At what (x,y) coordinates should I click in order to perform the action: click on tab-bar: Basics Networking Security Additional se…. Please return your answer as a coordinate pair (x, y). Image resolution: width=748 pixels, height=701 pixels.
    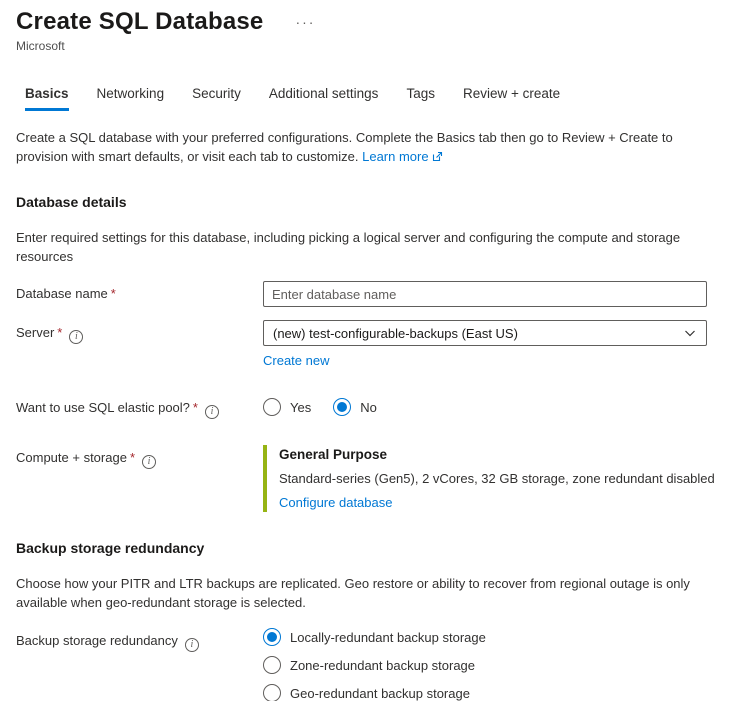
    Looking at the image, I should click on (374, 98).